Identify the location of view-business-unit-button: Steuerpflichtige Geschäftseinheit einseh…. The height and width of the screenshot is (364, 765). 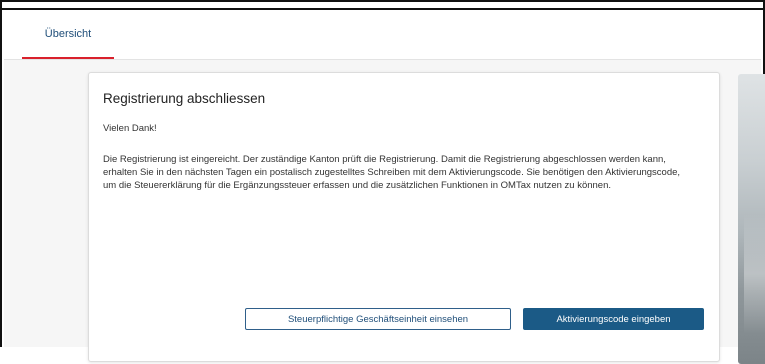
(378, 319).